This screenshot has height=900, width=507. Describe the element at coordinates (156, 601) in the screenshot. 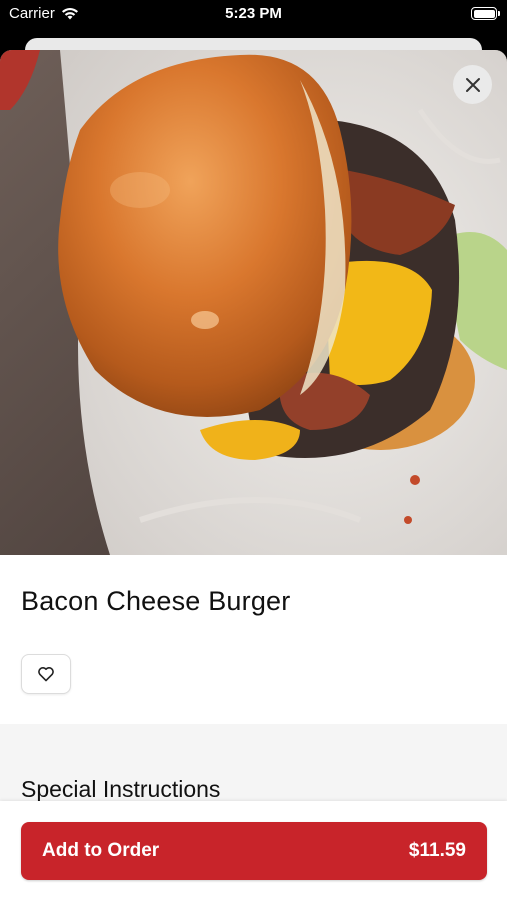

I see `item-title: Bacon Cheese Burger` at that location.